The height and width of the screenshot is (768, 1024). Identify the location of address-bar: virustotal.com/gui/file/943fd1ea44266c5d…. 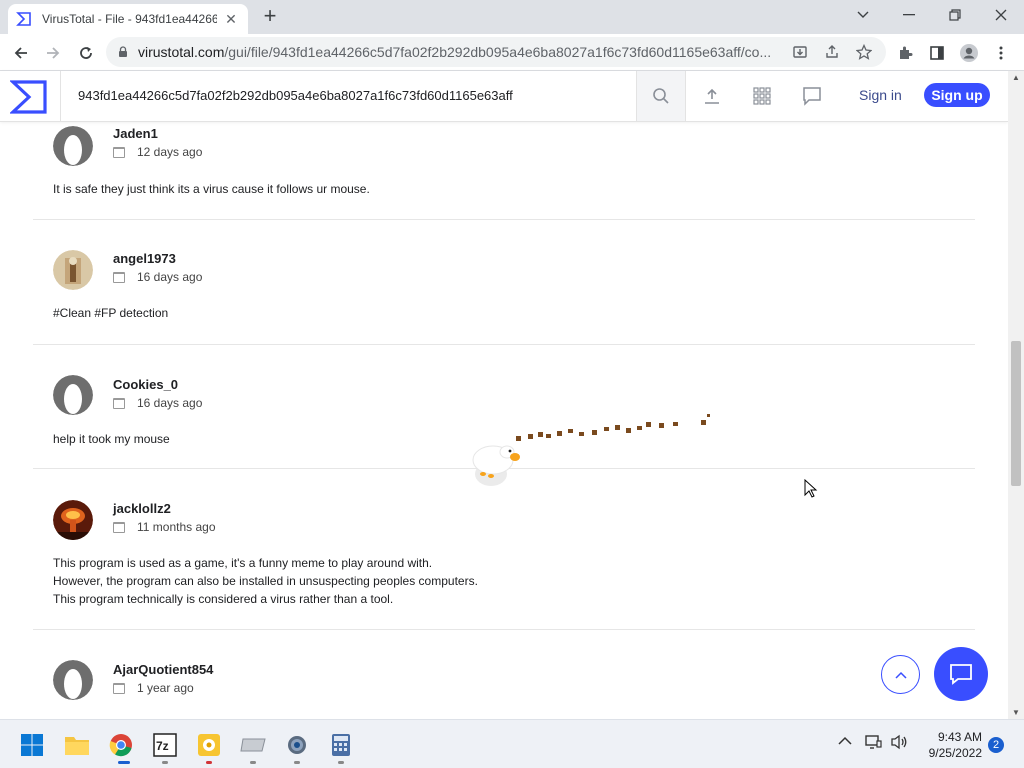
(496, 52).